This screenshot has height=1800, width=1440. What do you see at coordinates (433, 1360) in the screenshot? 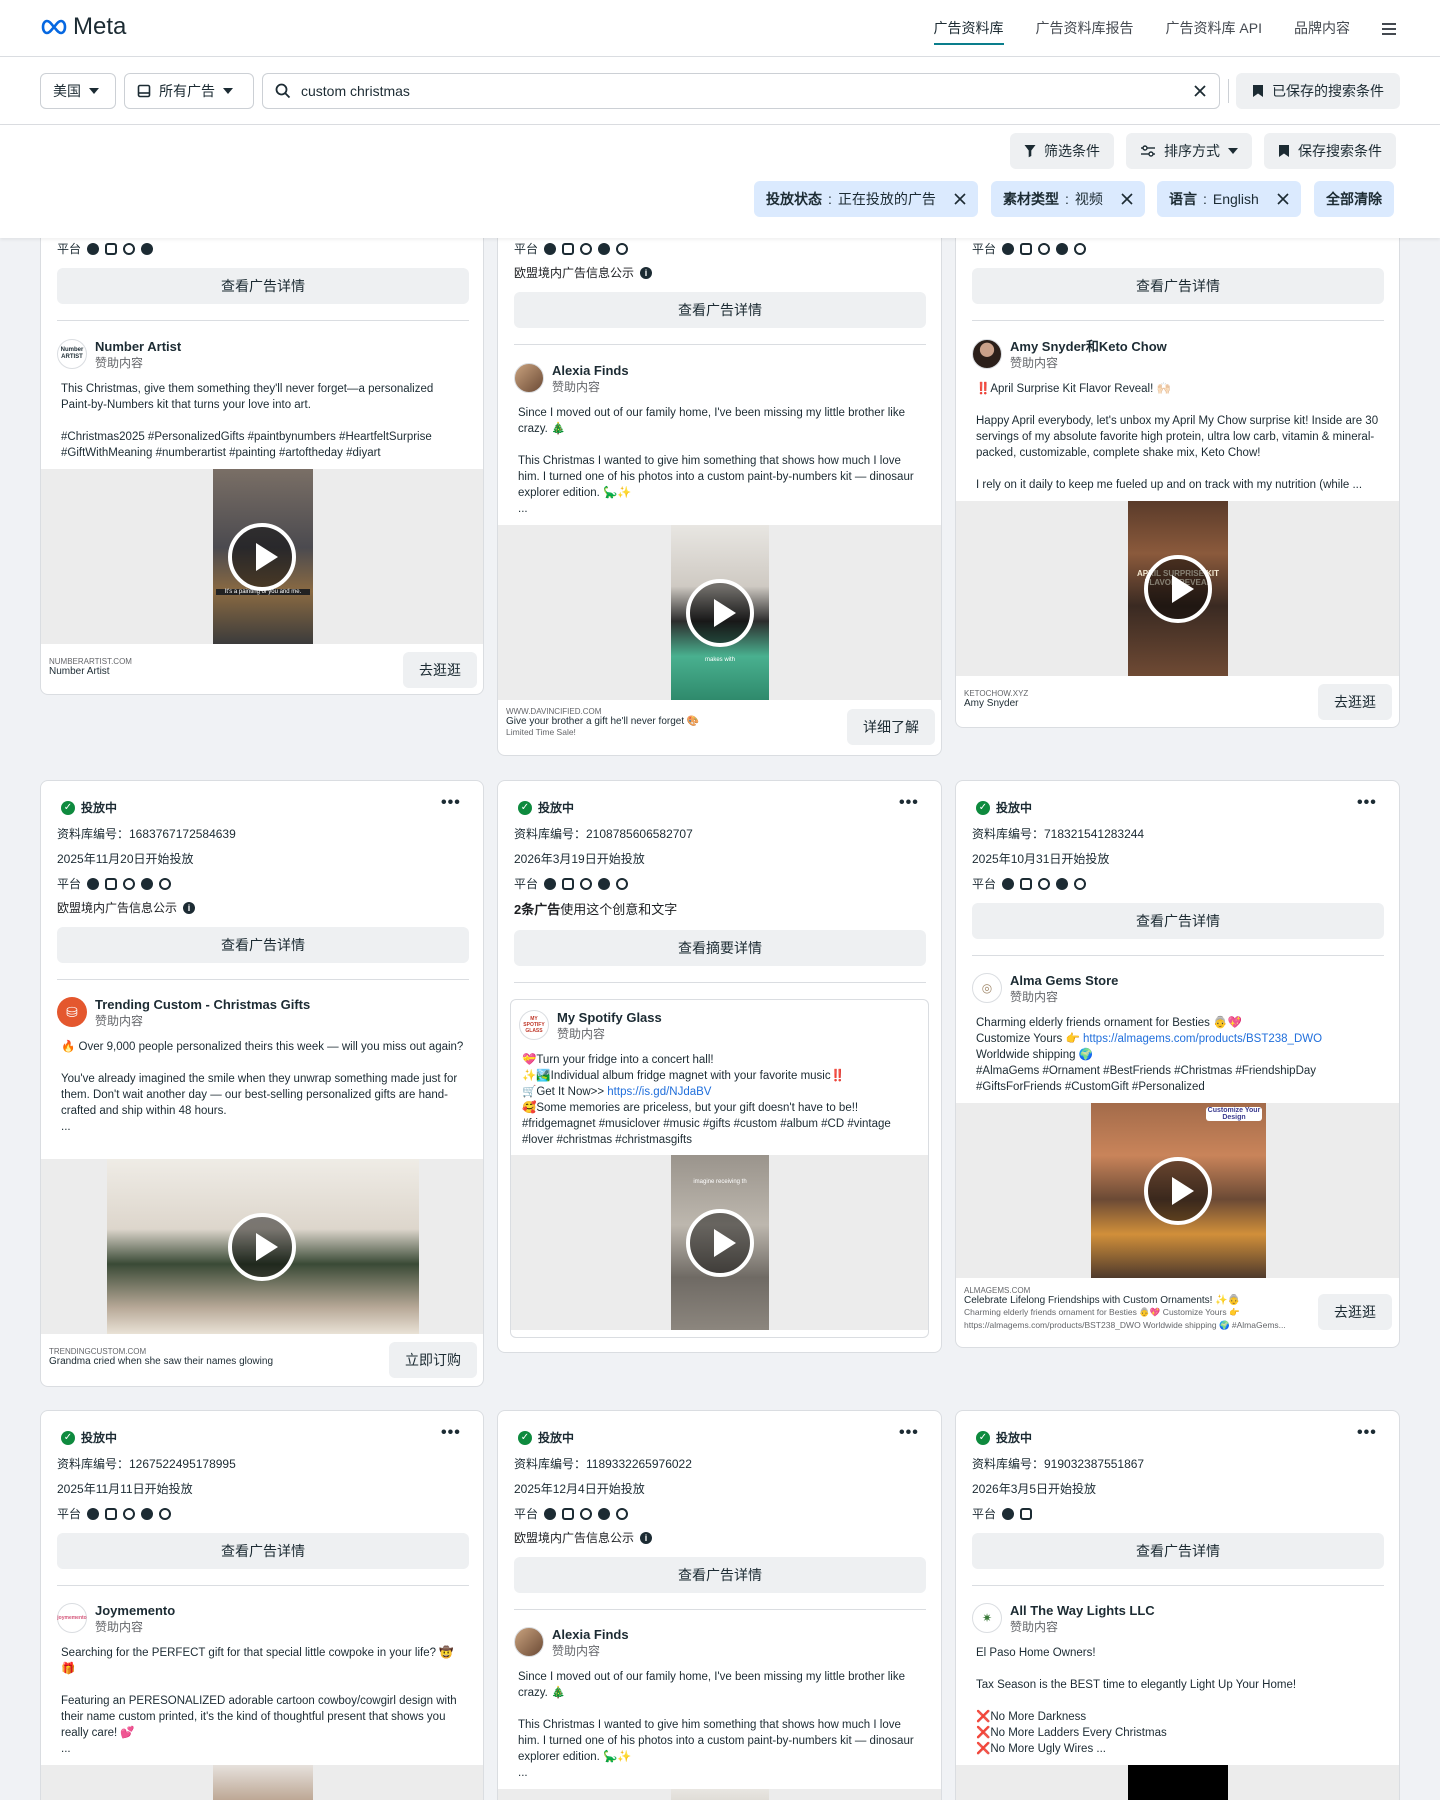
I see `order-now-button: 立即订购` at bounding box center [433, 1360].